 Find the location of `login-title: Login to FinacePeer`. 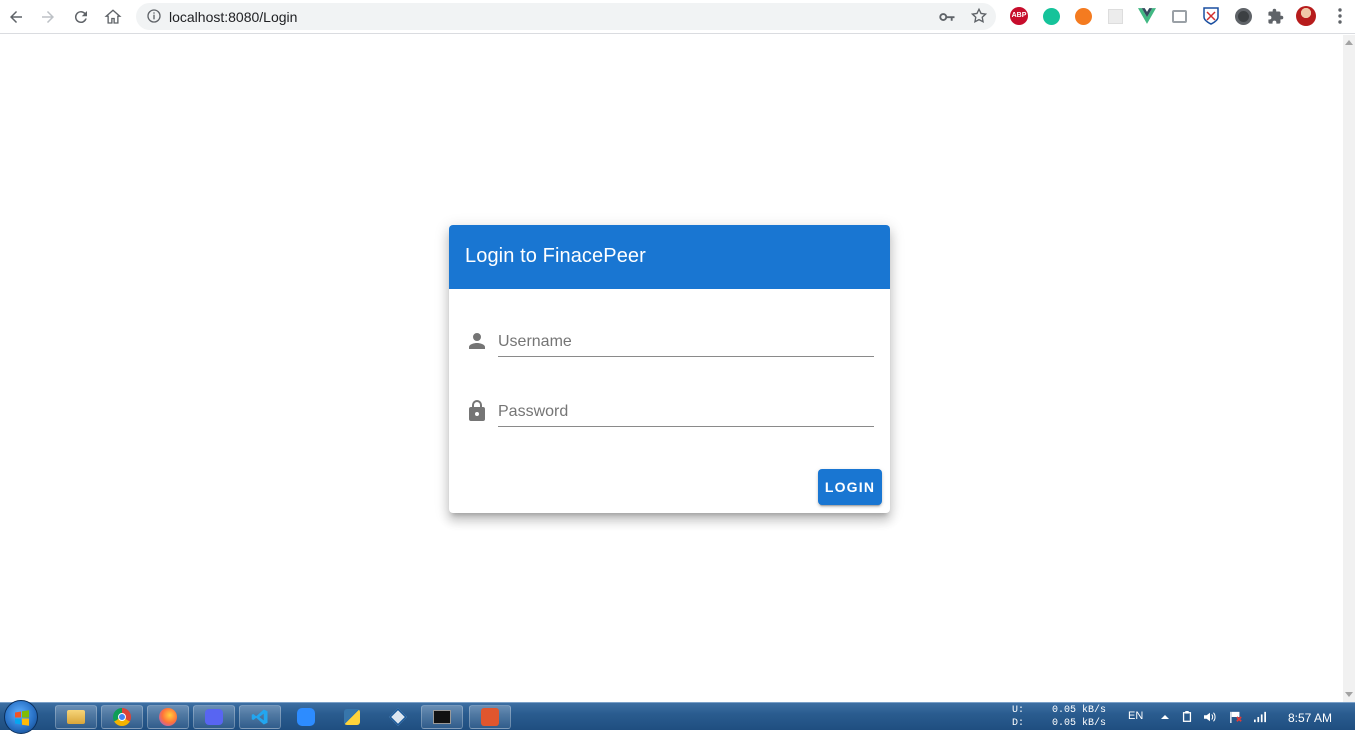

login-title: Login to FinacePeer is located at coordinates (555, 256).